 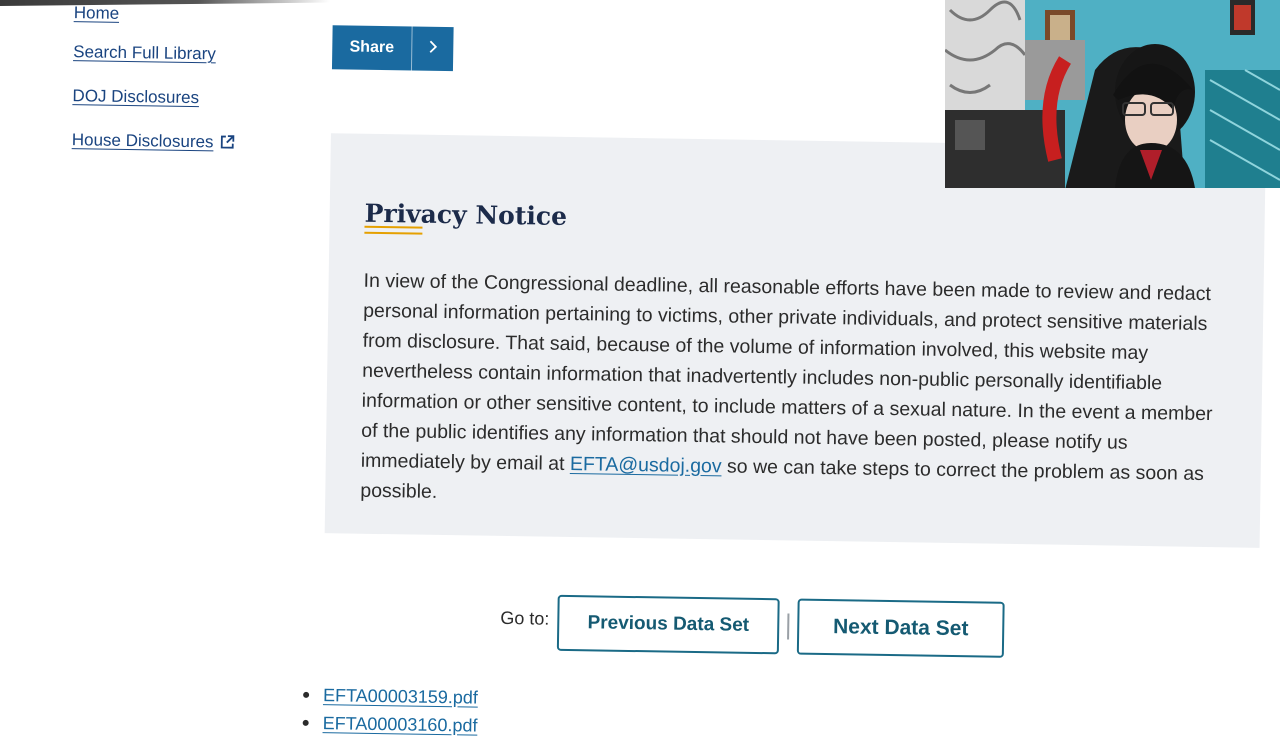 What do you see at coordinates (400, 724) in the screenshot?
I see `file-link: EFTA00003160.pdf` at bounding box center [400, 724].